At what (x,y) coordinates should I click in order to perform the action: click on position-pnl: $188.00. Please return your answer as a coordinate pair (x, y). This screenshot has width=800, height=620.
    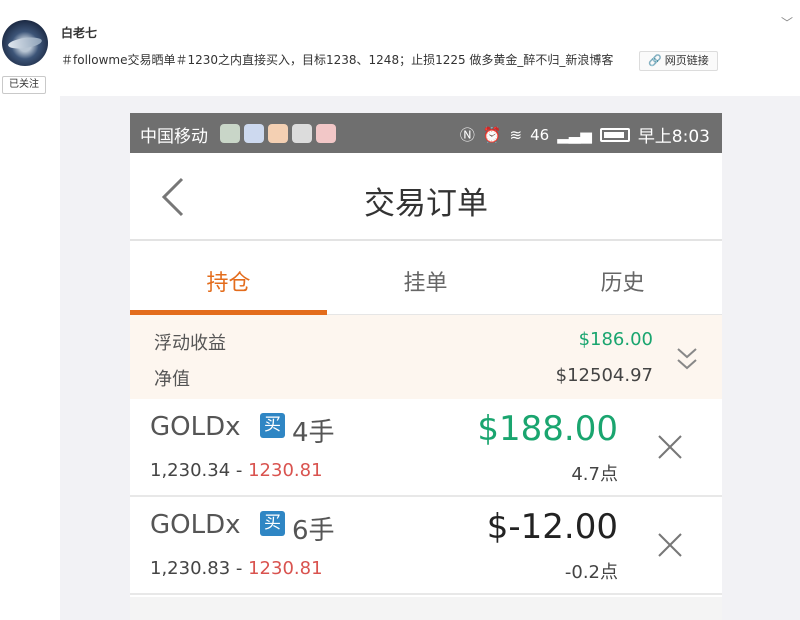
    Looking at the image, I should click on (547, 429).